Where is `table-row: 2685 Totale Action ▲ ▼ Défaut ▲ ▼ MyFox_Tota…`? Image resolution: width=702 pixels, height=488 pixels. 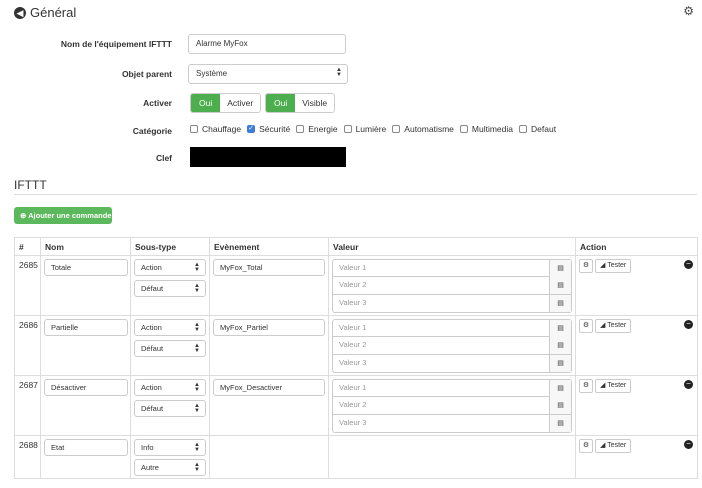
table-row: 2685 Totale Action ▲ ▼ Défaut ▲ ▼ MyFox_Tota… is located at coordinates (356, 285).